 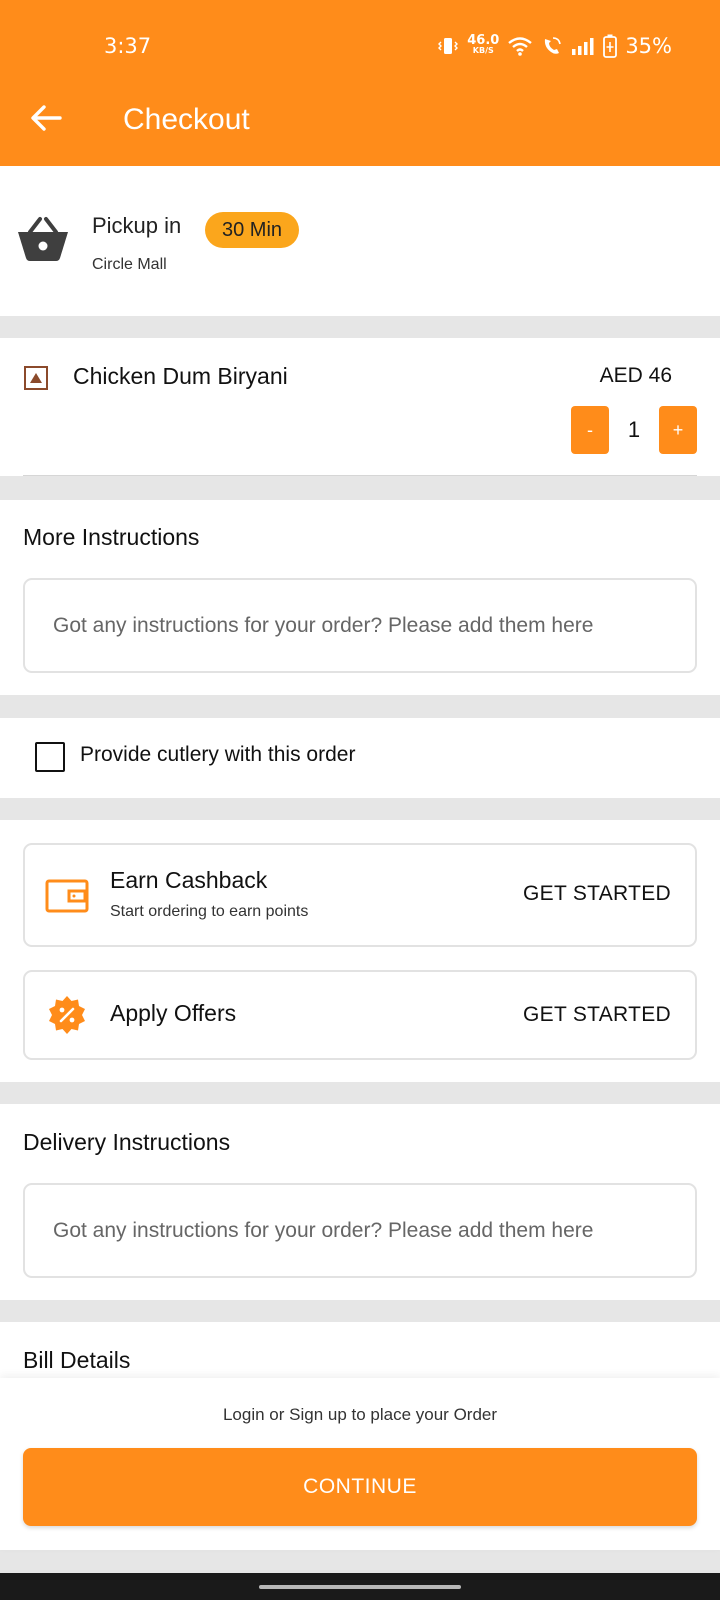 I want to click on cutlery-label: Provide cutlery with this order, so click(x=218, y=754).